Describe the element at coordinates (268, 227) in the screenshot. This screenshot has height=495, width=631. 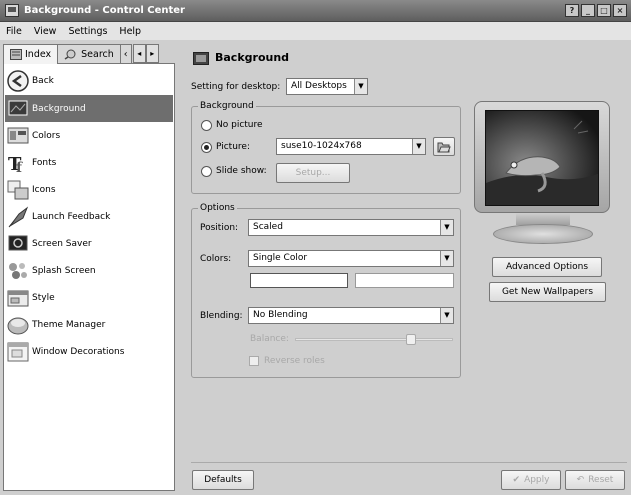
I see `position-select-value: Scaled` at that location.